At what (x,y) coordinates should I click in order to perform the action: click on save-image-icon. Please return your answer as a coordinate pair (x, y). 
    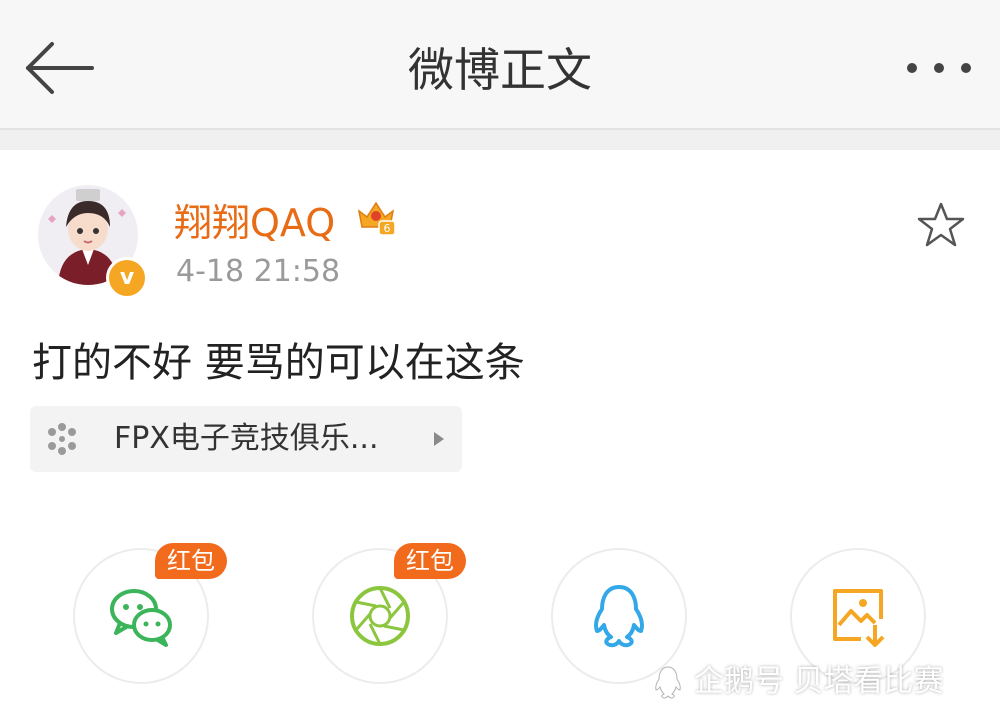
    Looking at the image, I should click on (859, 618).